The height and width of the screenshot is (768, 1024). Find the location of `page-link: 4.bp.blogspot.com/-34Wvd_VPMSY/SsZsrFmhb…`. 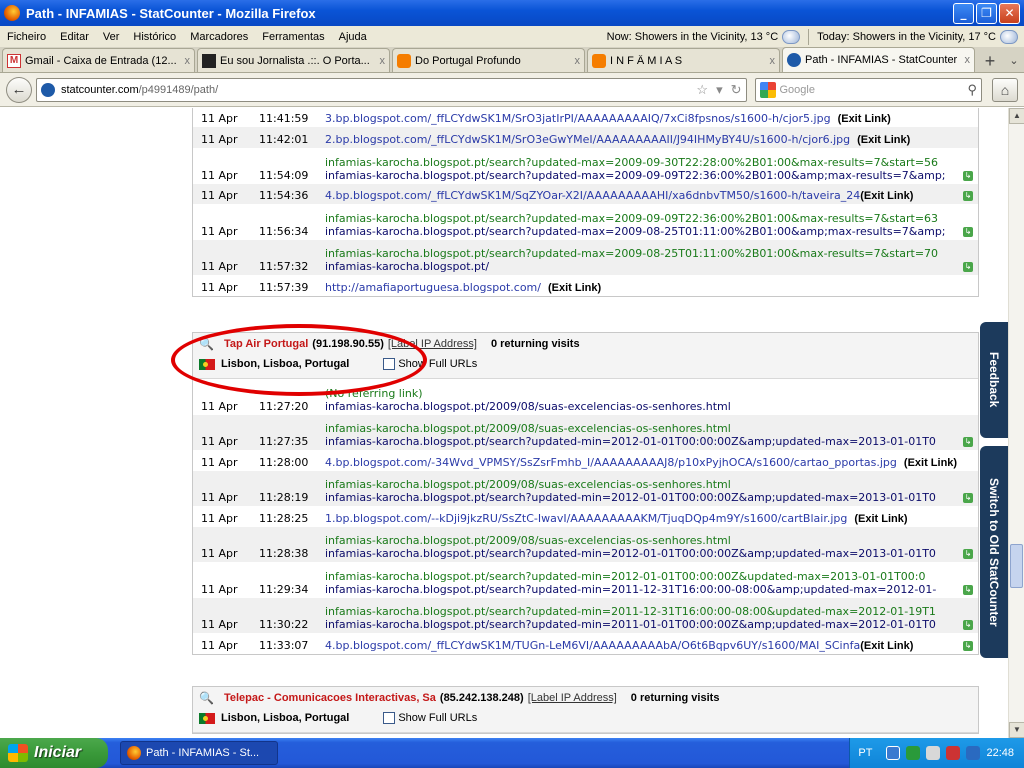

page-link: 4.bp.blogspot.com/-34Wvd_VPMSY/SsZsrFmhb… is located at coordinates (611, 462).